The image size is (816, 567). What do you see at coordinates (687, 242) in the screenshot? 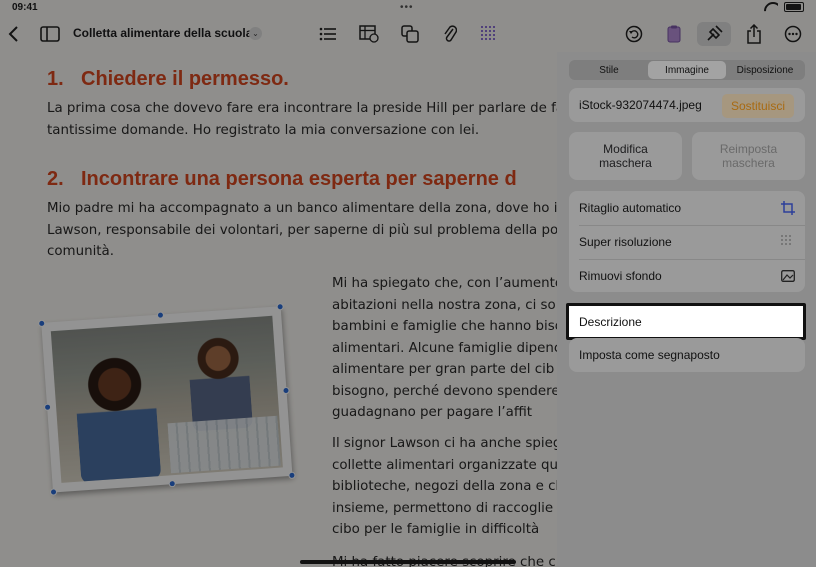
I see `super-resolution-row: Super risoluzione` at bounding box center [687, 242].